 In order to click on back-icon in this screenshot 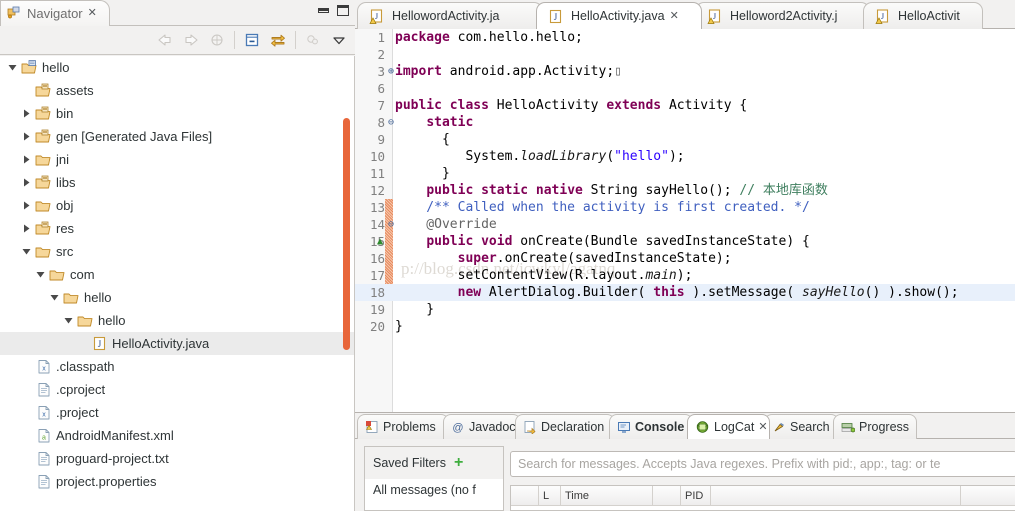, I will do `click(165, 40)`.